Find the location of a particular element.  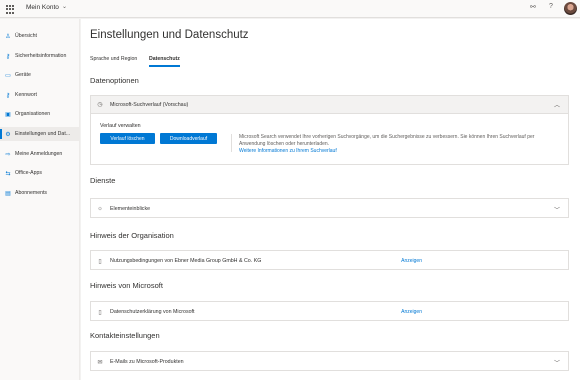

sidebar-item-overview: ♙ Übersicht is located at coordinates (40, 36).